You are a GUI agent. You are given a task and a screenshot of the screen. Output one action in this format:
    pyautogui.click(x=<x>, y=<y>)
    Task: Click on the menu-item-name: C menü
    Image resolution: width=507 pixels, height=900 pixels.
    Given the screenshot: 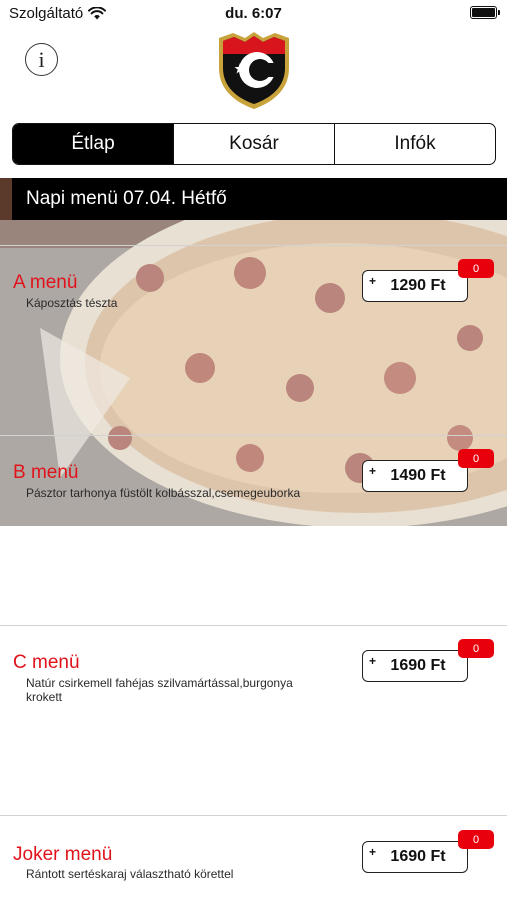 What is the action you would take?
    pyautogui.click(x=46, y=662)
    